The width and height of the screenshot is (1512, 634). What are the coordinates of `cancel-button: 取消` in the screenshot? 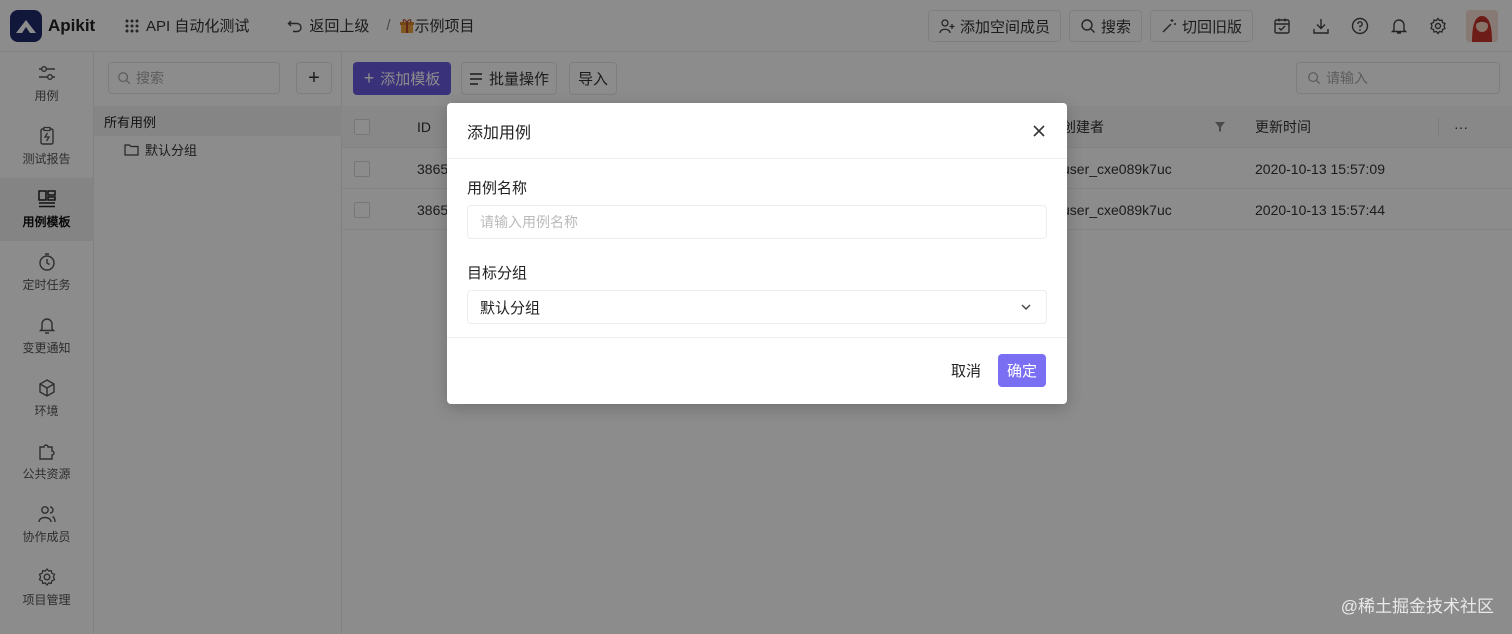 It's located at (966, 370).